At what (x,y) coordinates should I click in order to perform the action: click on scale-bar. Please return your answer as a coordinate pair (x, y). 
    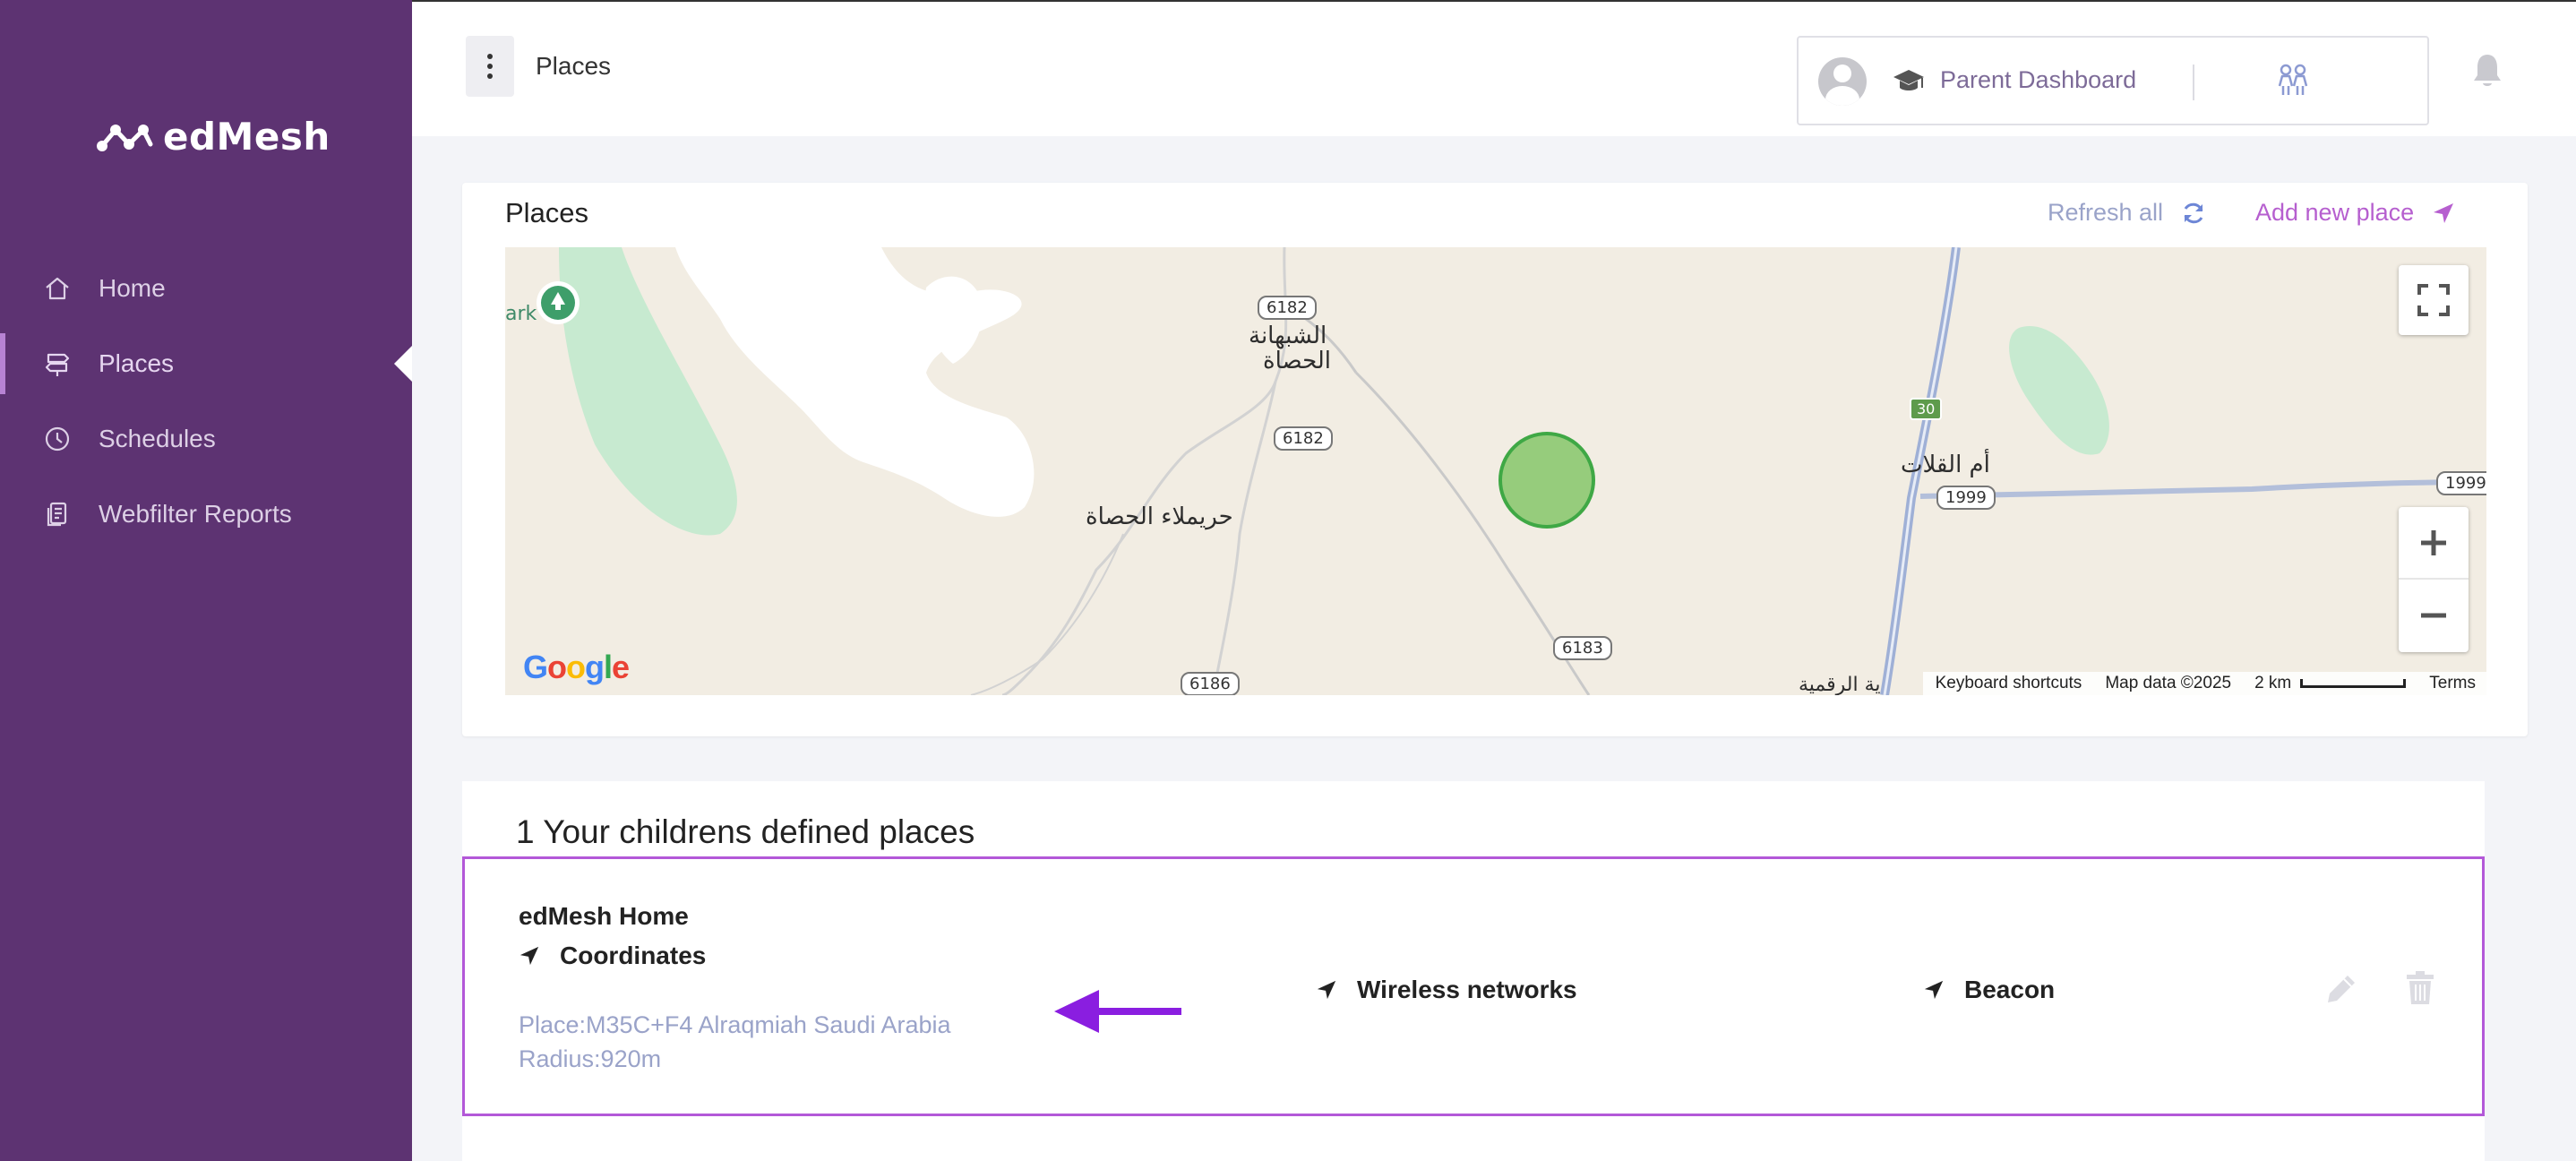
    Looking at the image, I should click on (2353, 683).